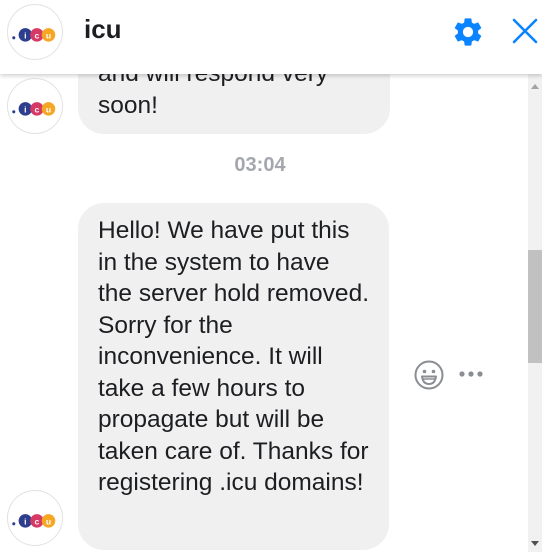  What do you see at coordinates (103, 29) in the screenshot?
I see `chat-title: icu` at bounding box center [103, 29].